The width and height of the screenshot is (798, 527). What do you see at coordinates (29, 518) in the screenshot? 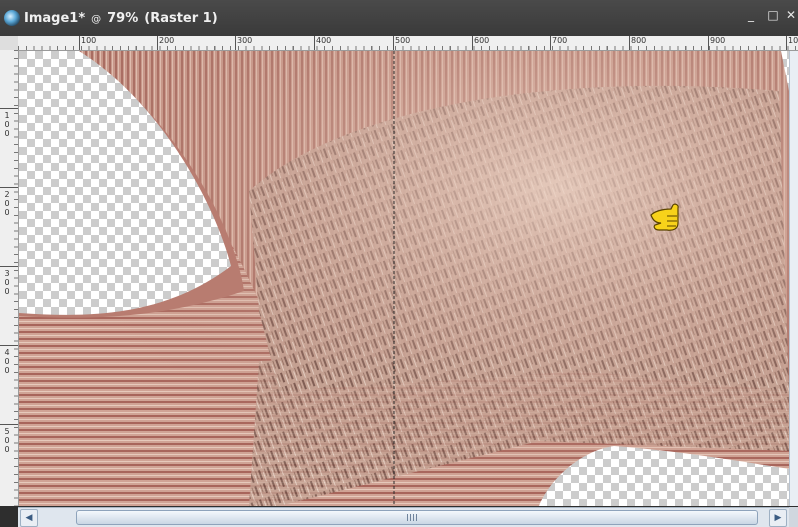
I see `scroll-left-button: ◀` at bounding box center [29, 518].